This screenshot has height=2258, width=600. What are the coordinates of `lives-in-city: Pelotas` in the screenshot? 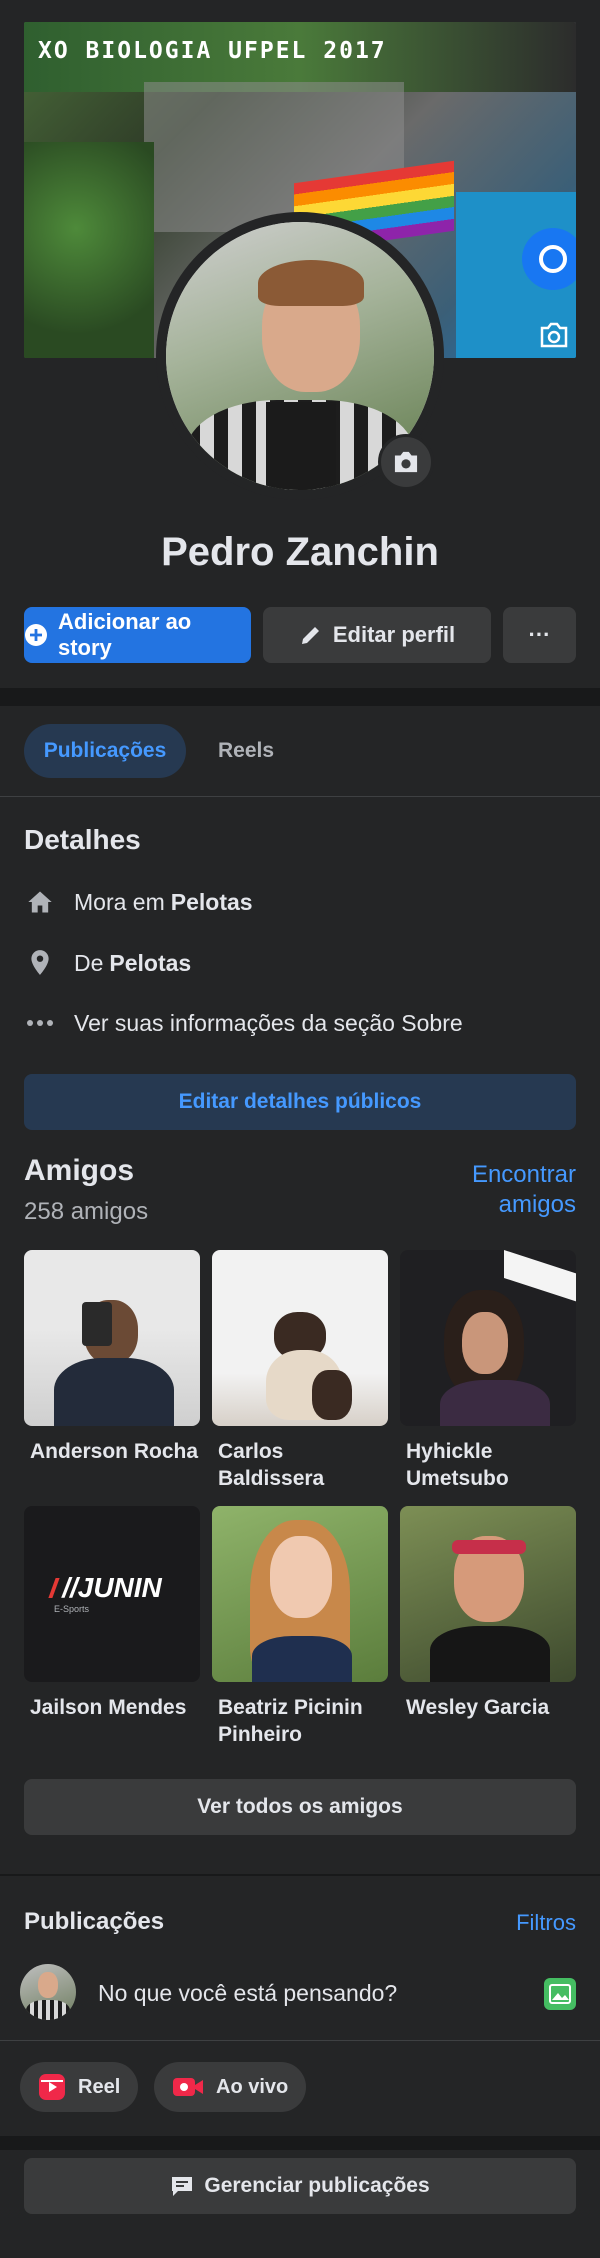 It's located at (211, 901).